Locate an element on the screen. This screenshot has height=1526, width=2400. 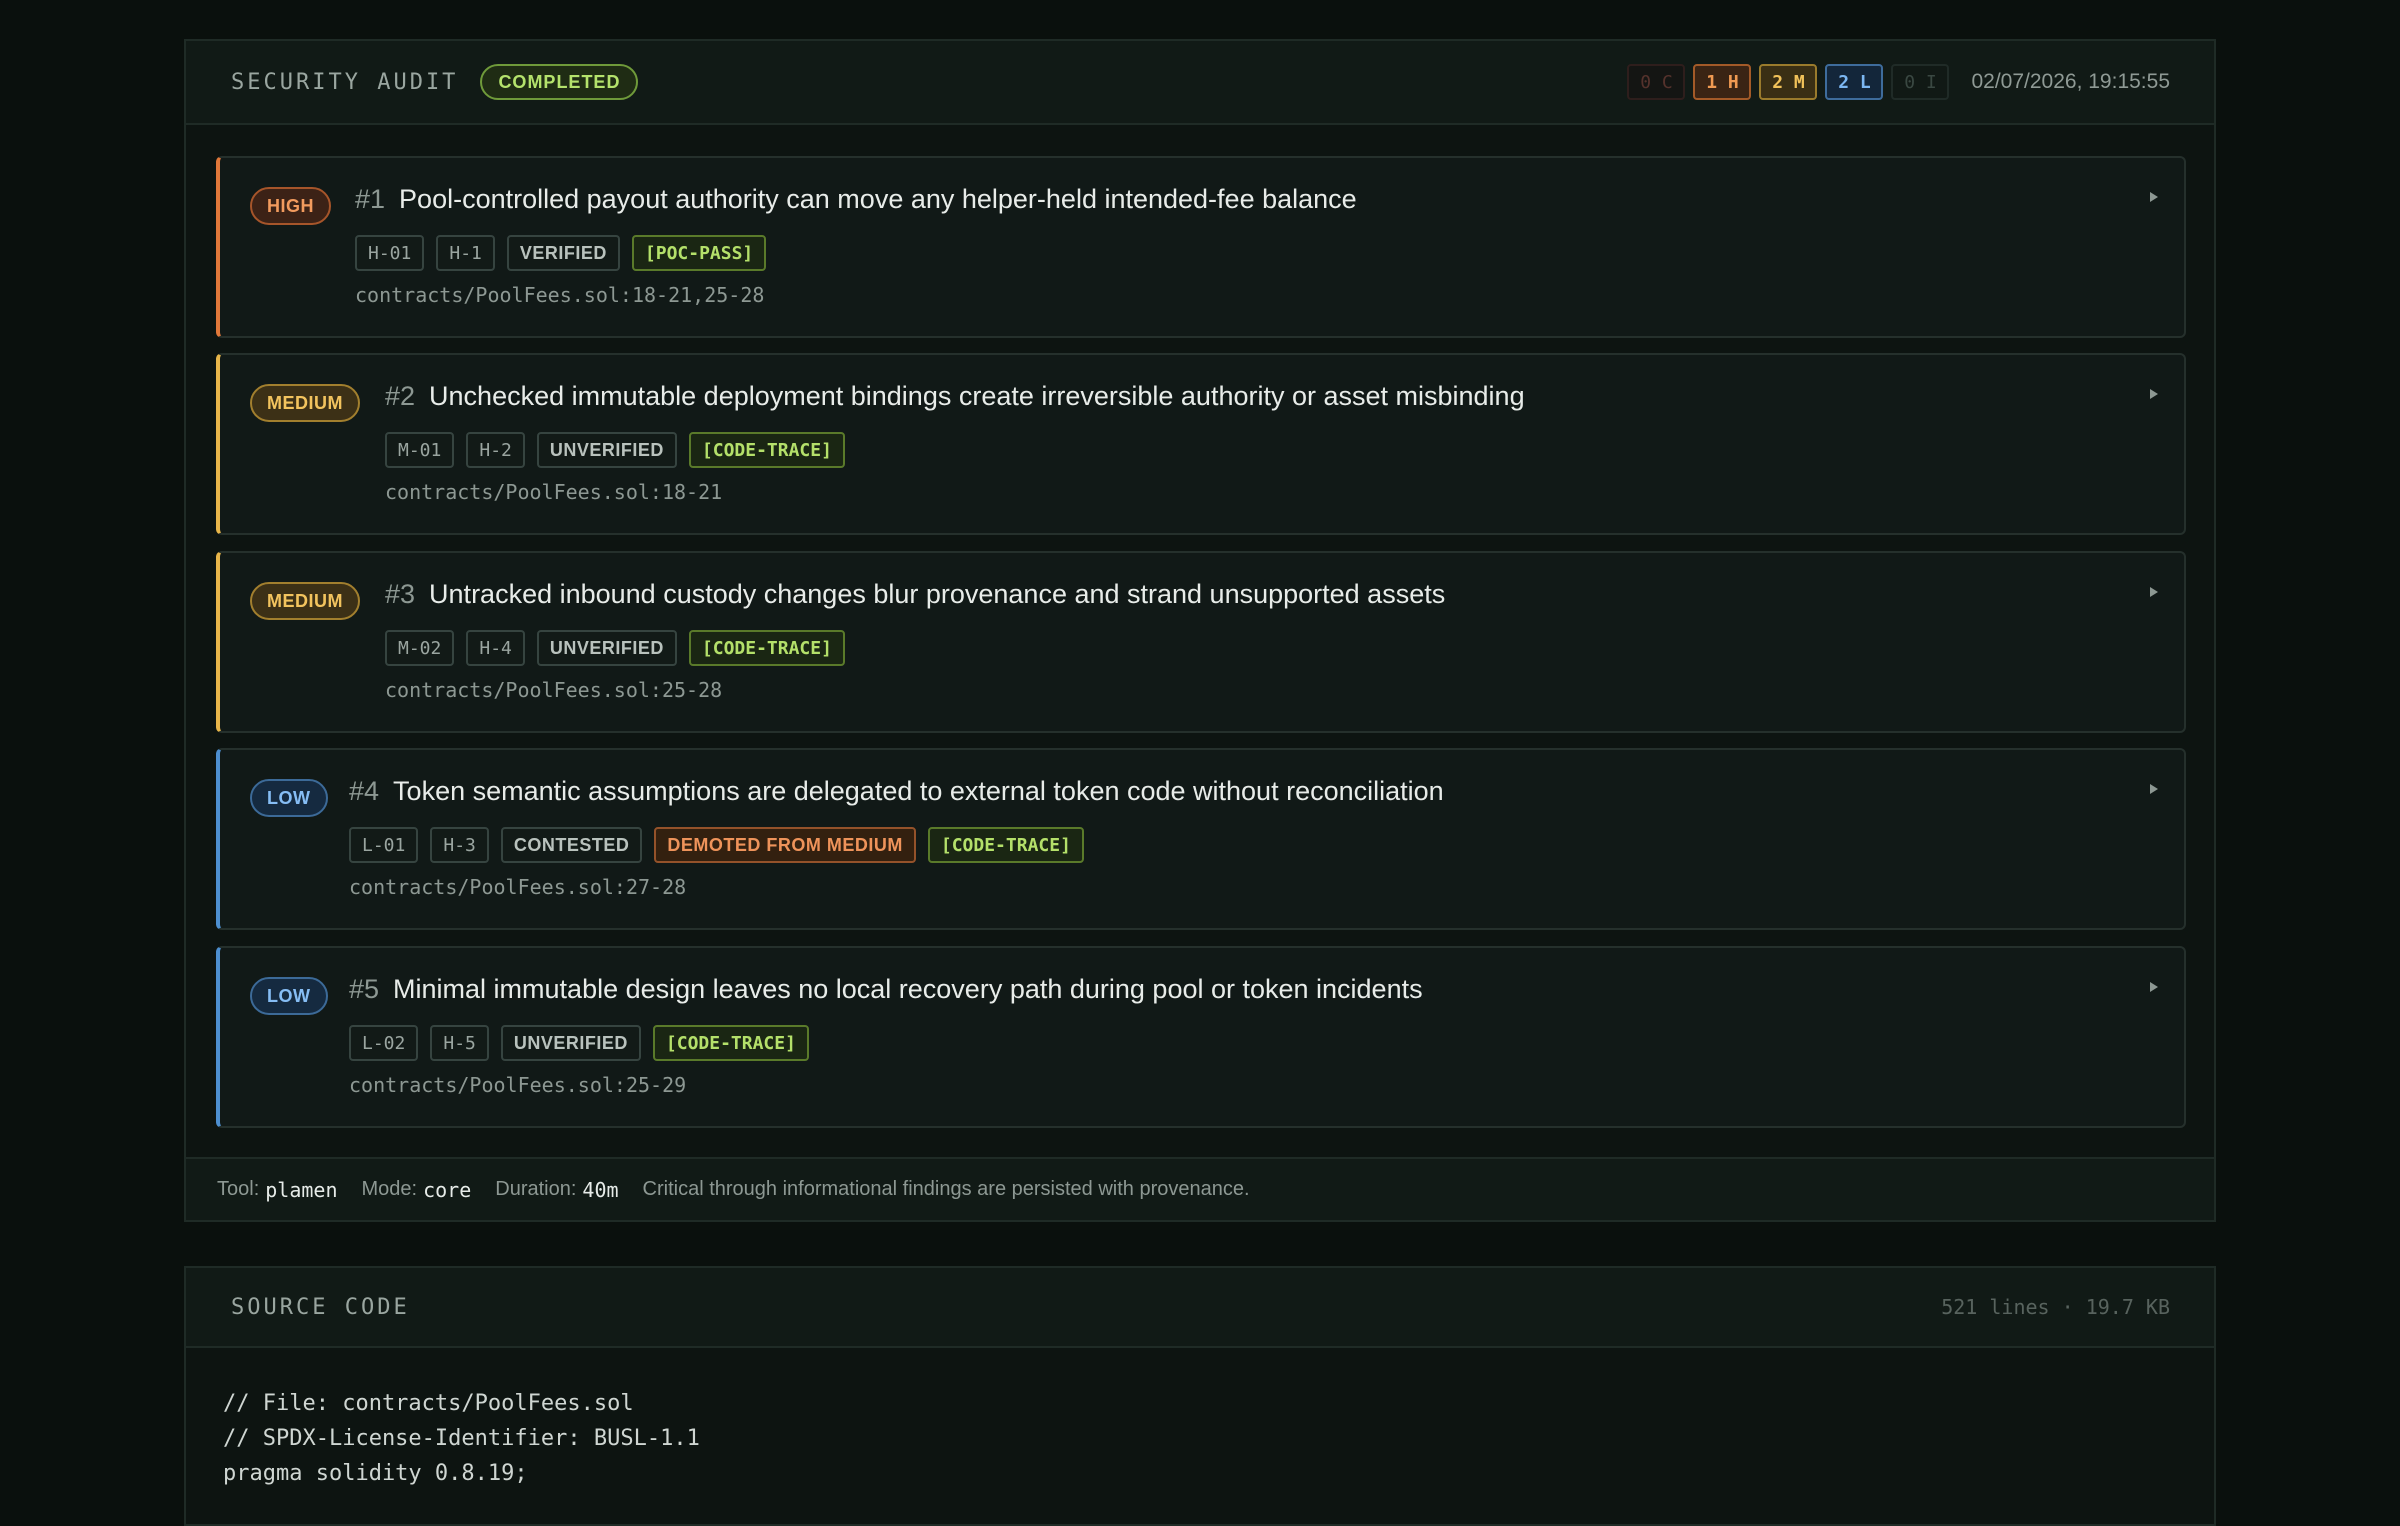
finding-id-tag: M-02 is located at coordinates (420, 648).